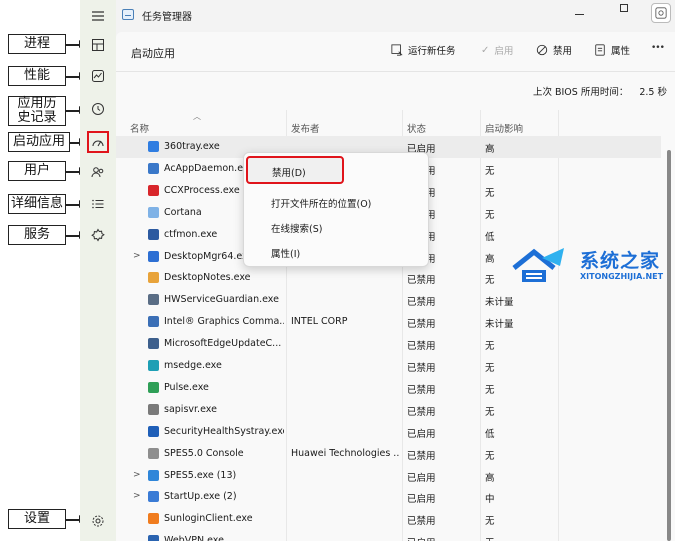 This screenshot has width=675, height=541. Describe the element at coordinates (388, 410) in the screenshot. I see `table-row: sapisvr.exe 已禁用 无` at that location.